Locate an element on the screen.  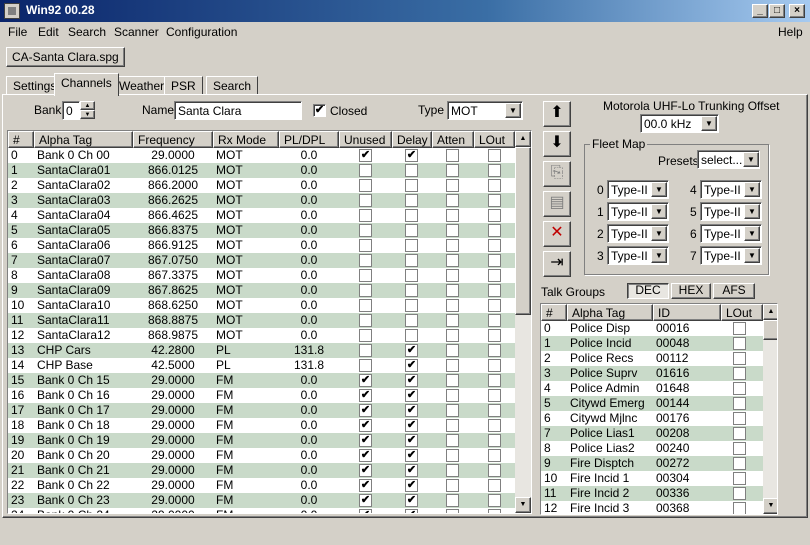
tg-scroll-down-icon: ▼ is located at coordinates (770, 506).